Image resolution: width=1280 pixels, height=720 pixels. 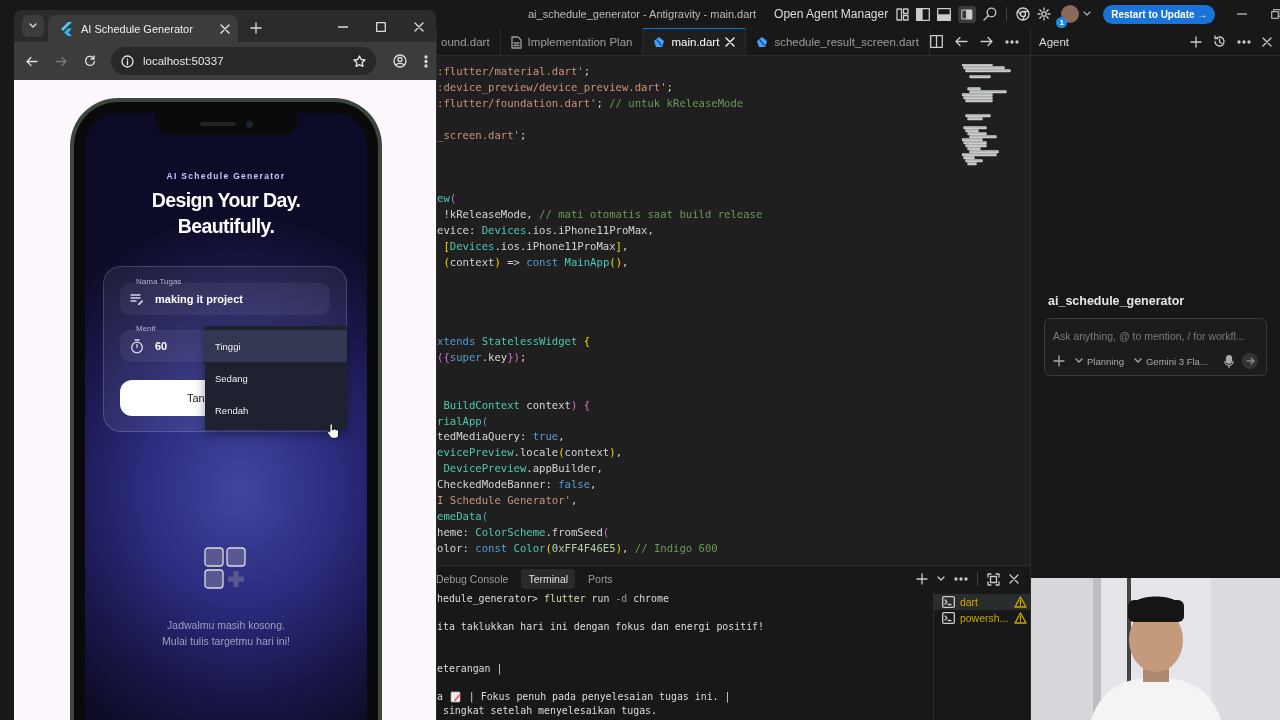 I want to click on panel-tab: Ports, so click(x=600, y=579).